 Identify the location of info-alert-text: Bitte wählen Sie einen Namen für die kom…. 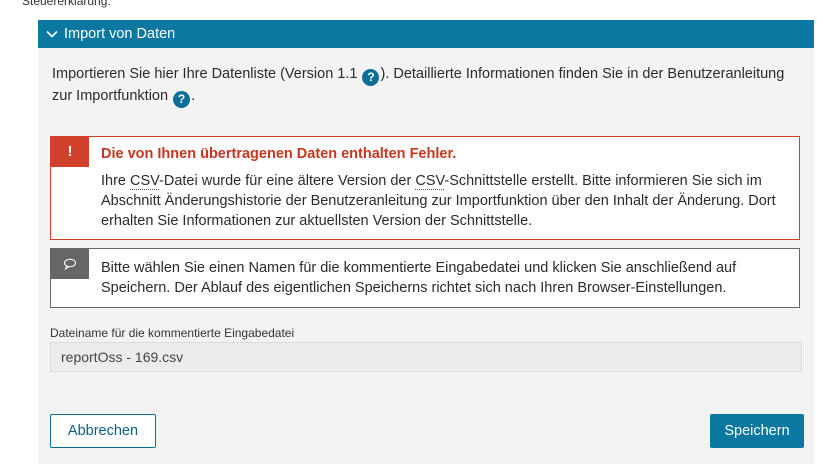
(419, 278).